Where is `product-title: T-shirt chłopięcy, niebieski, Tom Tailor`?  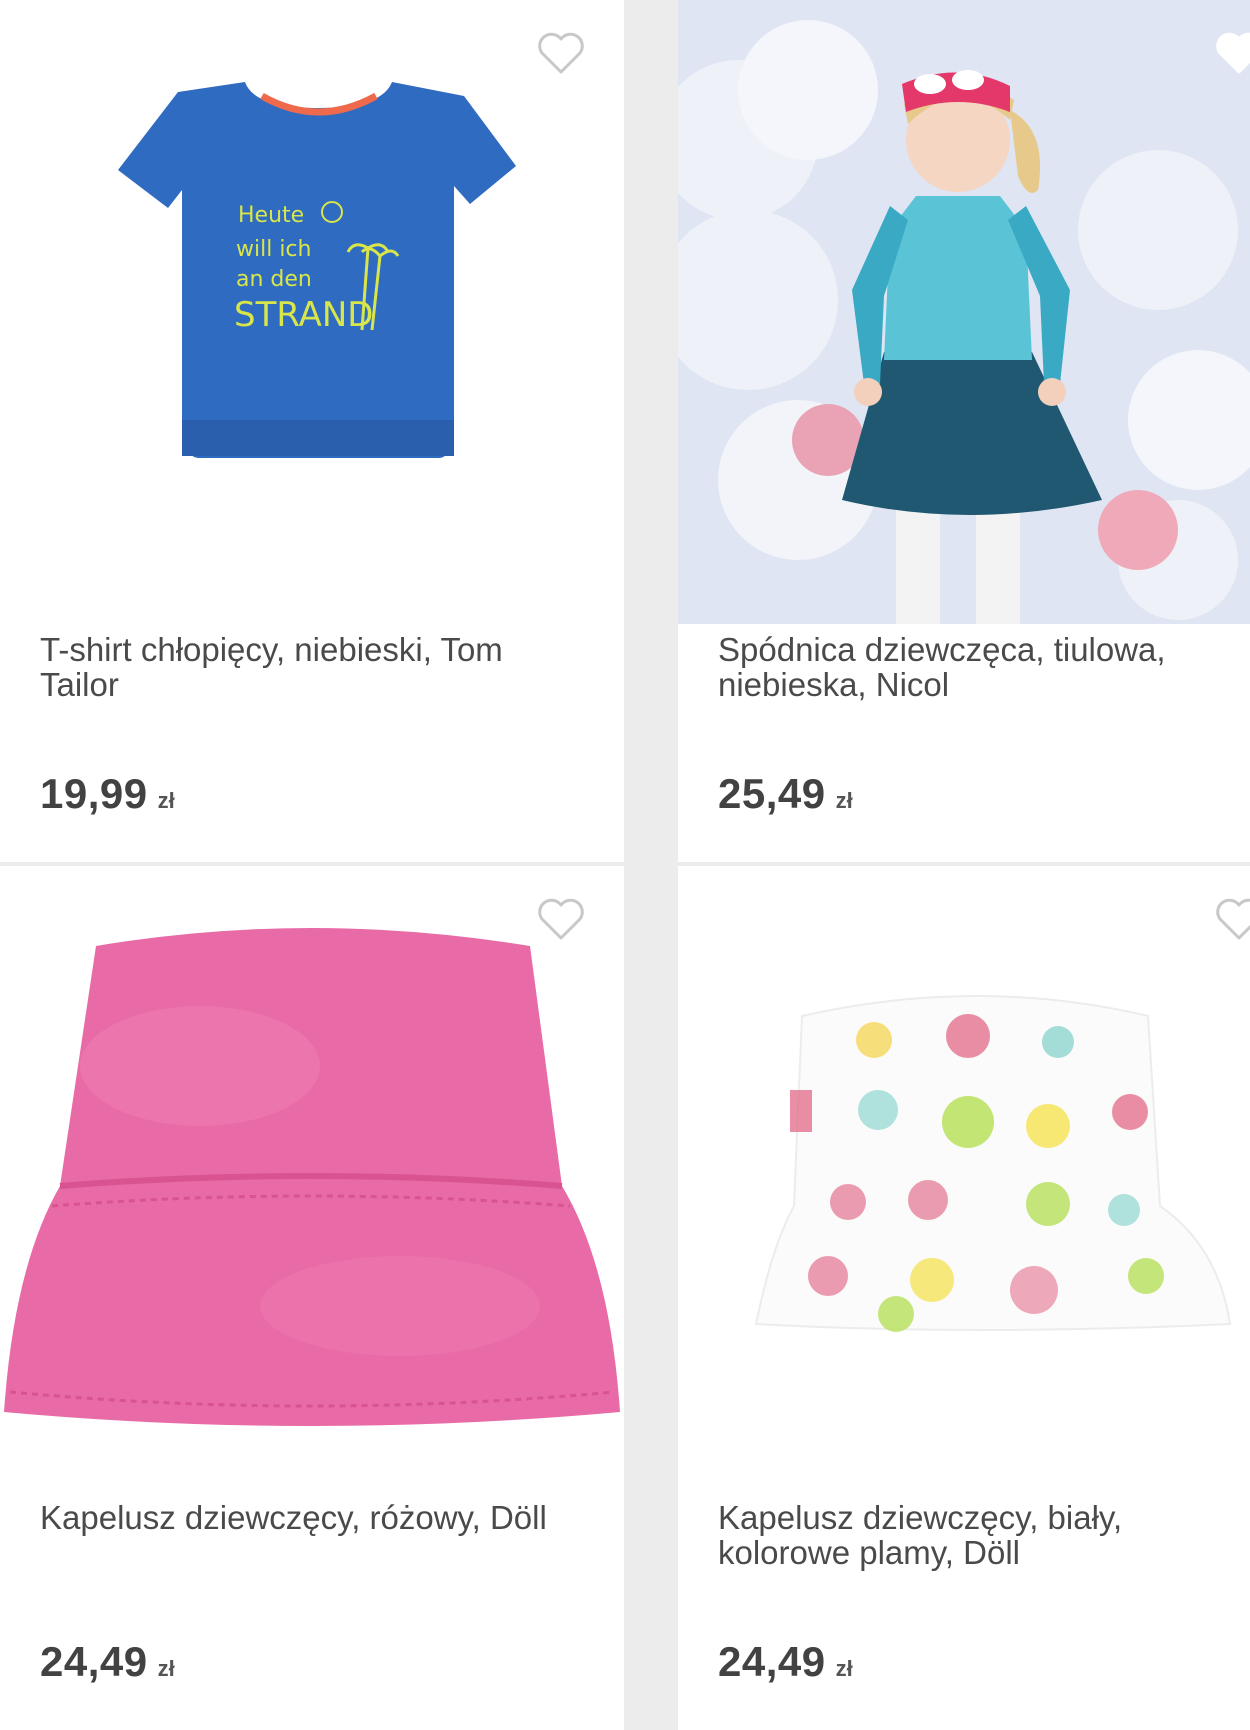 product-title: T-shirt chłopięcy, niebieski, Tom Tailor is located at coordinates (300, 667).